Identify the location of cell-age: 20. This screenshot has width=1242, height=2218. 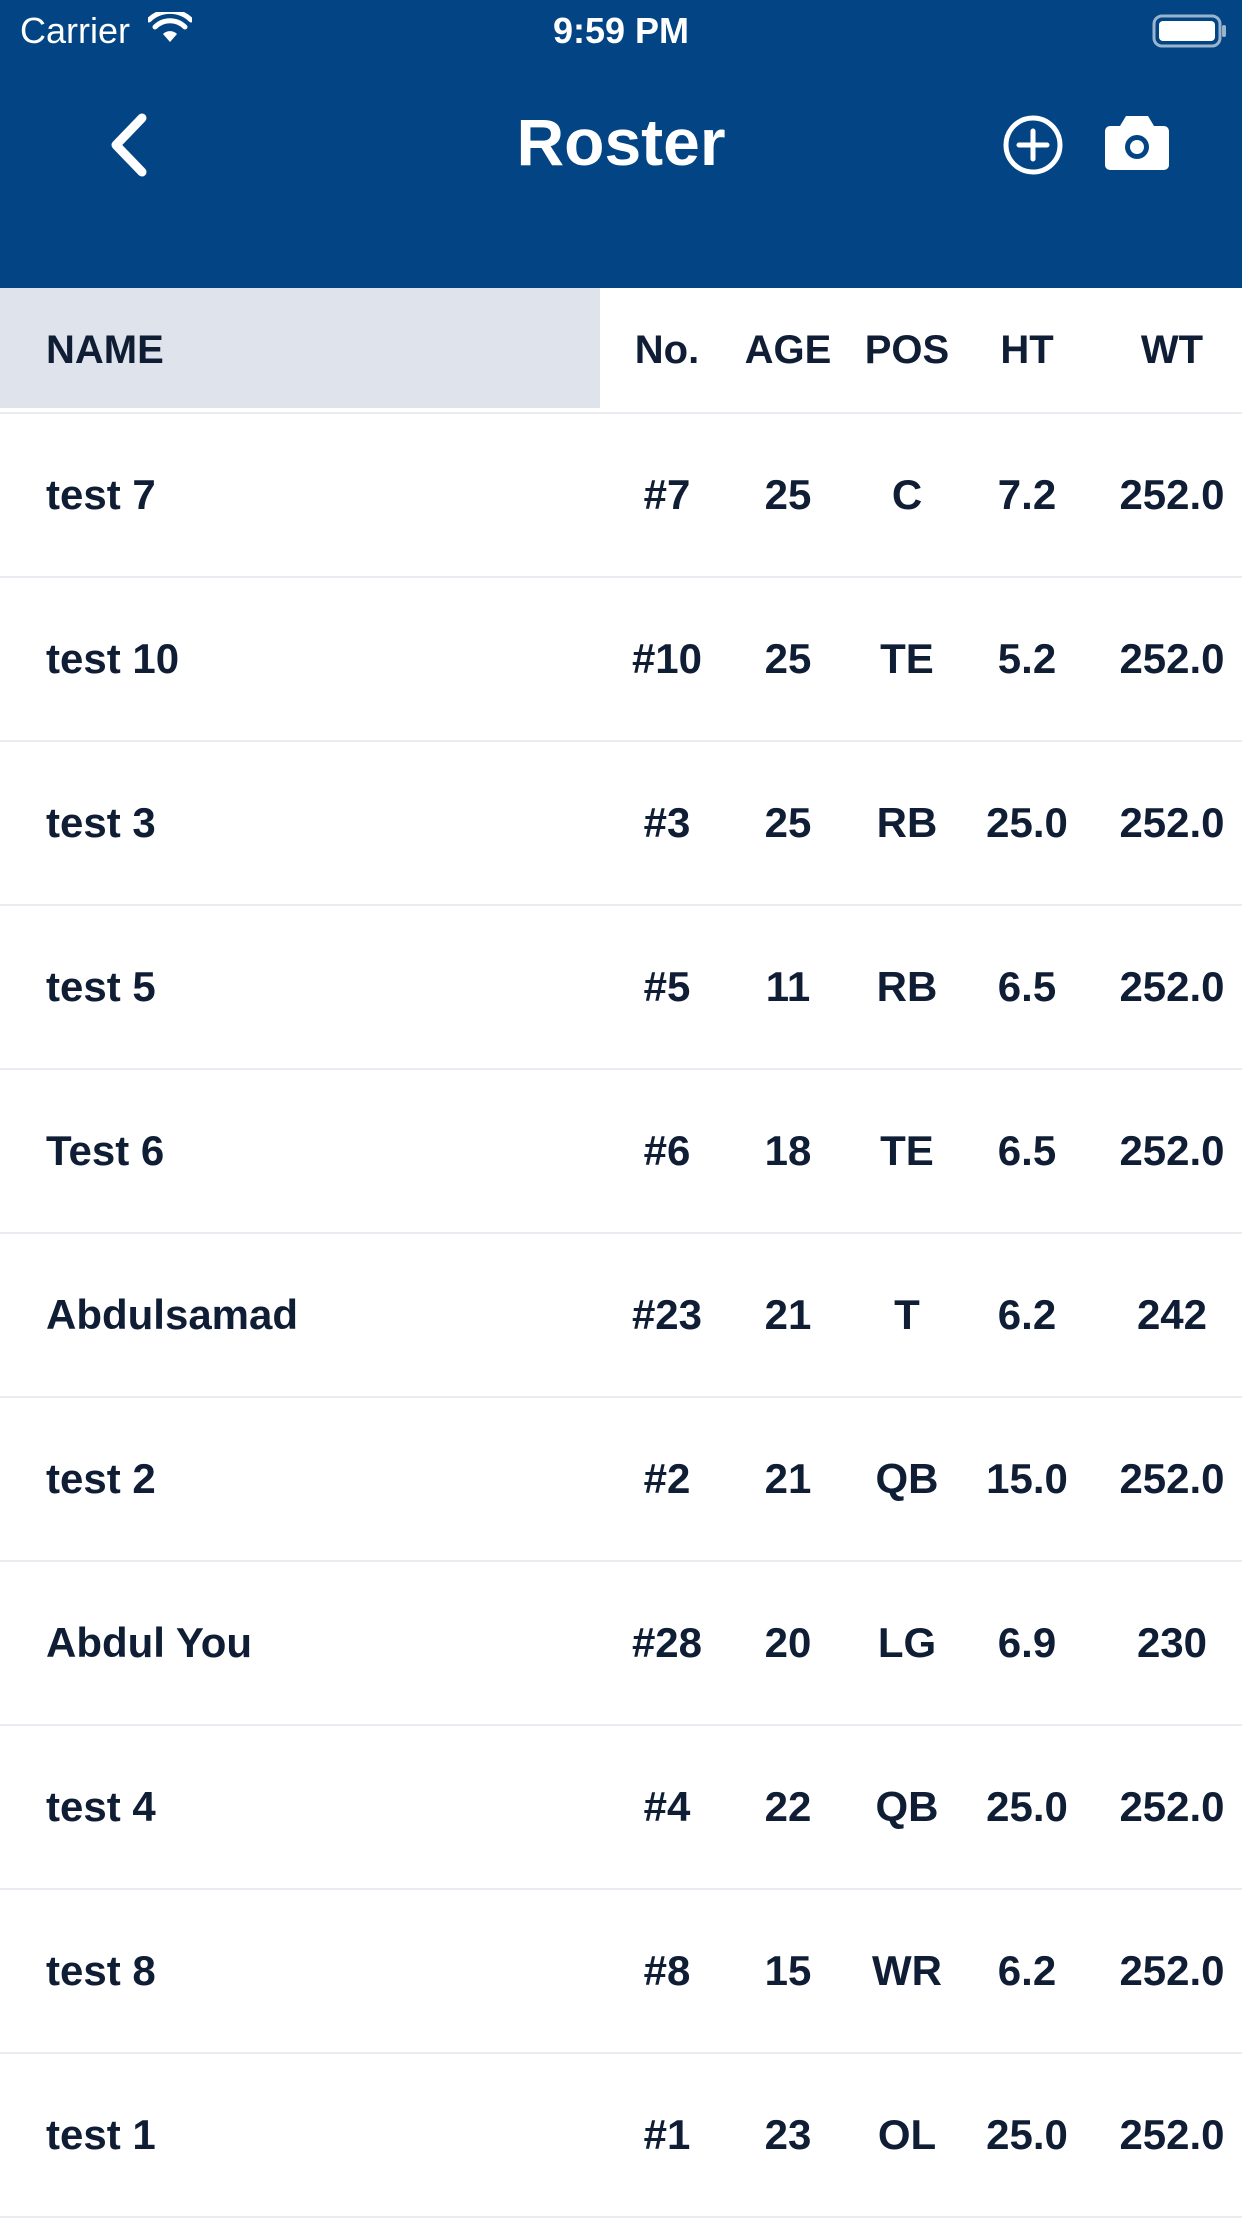
(788, 1642).